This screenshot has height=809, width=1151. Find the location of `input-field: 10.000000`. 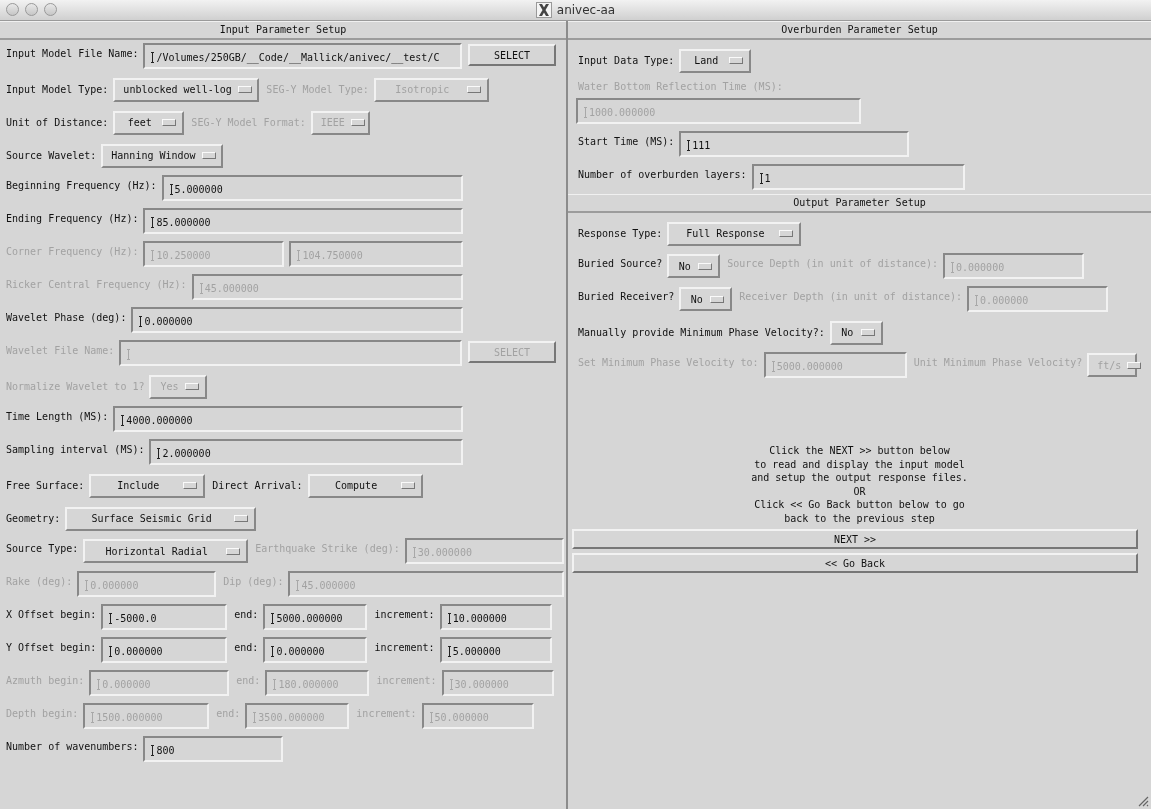

input-field: 10.000000 is located at coordinates (495, 617).